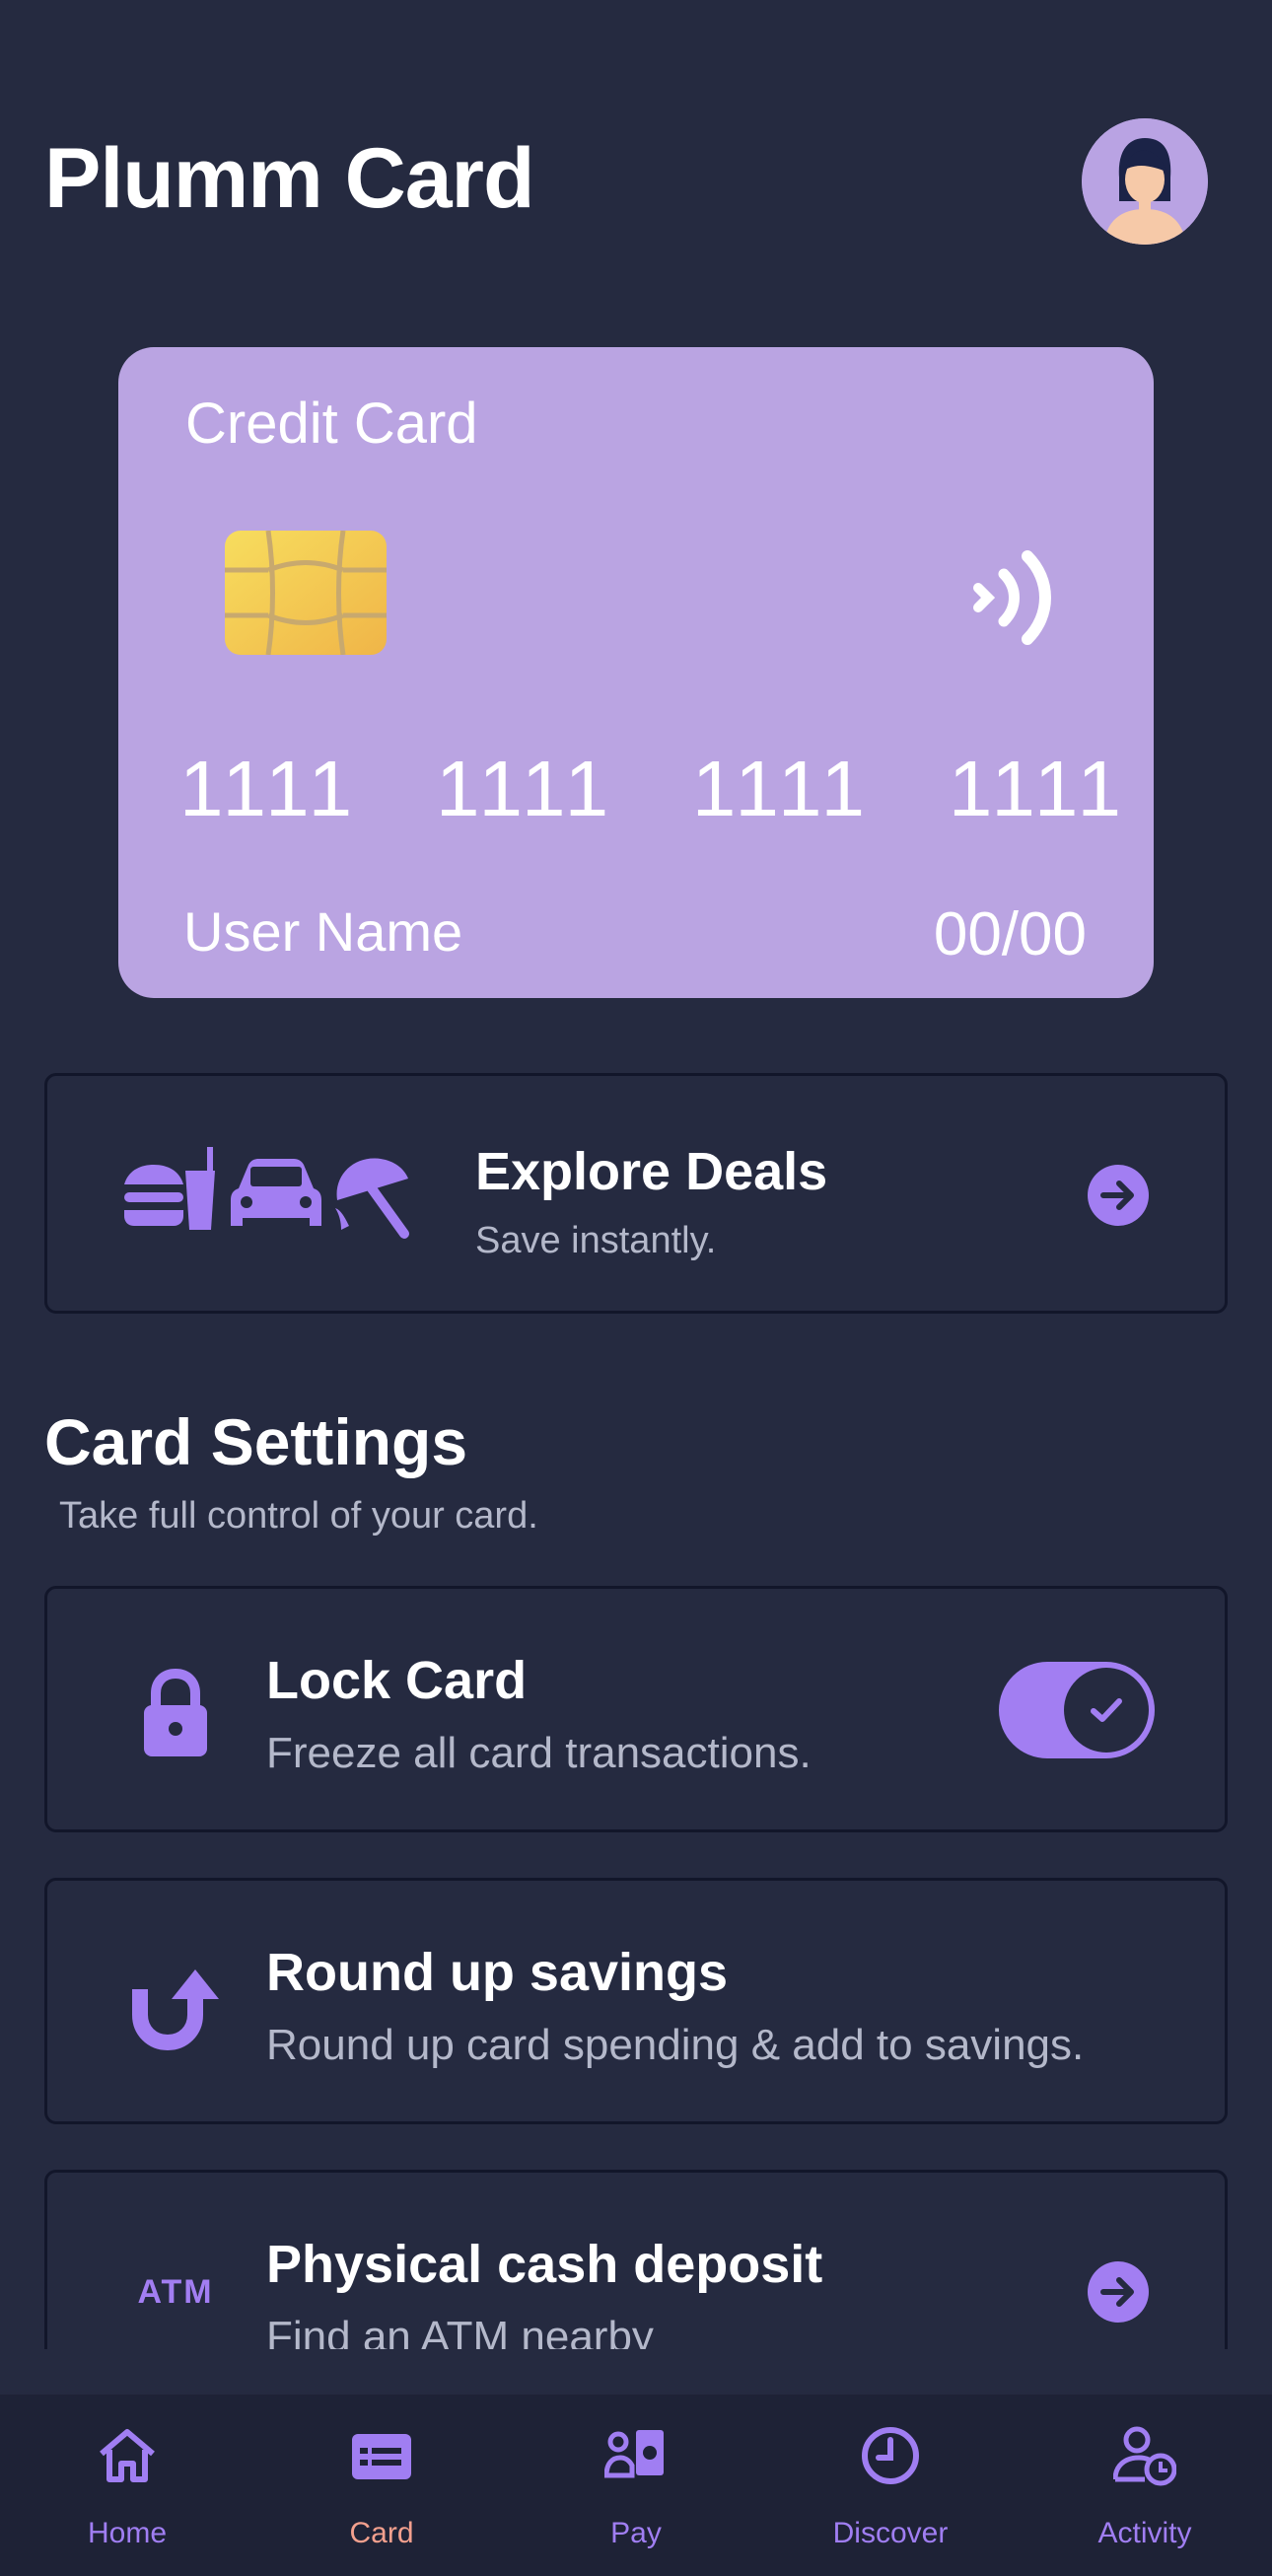 The width and height of the screenshot is (1272, 2576). I want to click on deals-title: Explore Deals, so click(651, 1171).